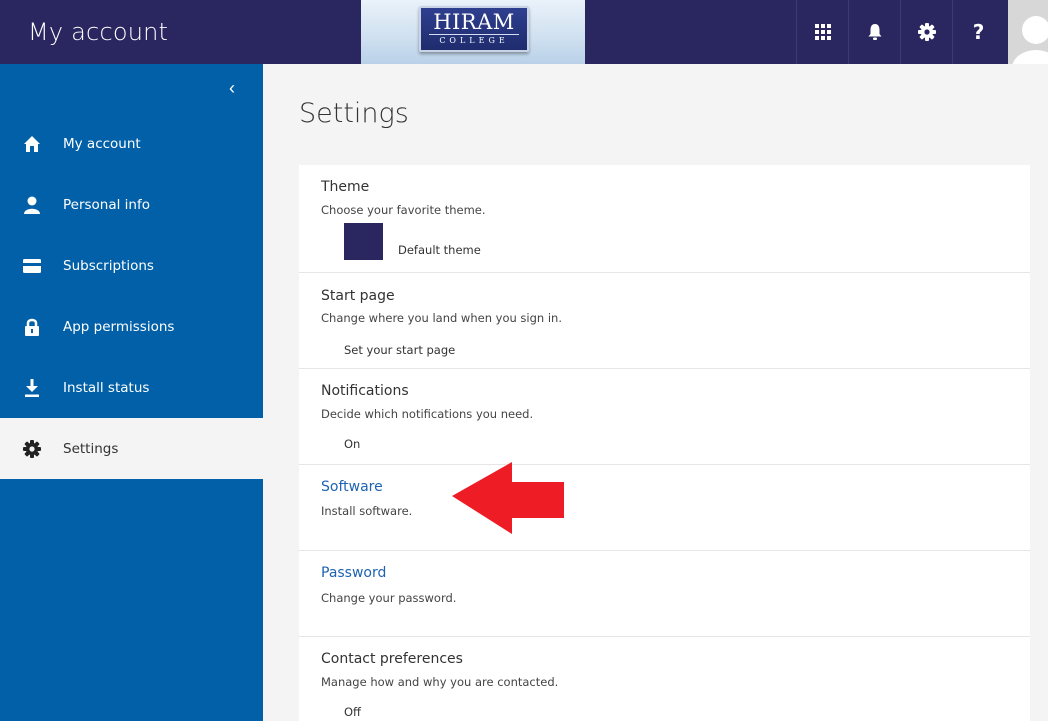  Describe the element at coordinates (399, 350) in the screenshot. I see `start-page-value: Set your start page` at that location.